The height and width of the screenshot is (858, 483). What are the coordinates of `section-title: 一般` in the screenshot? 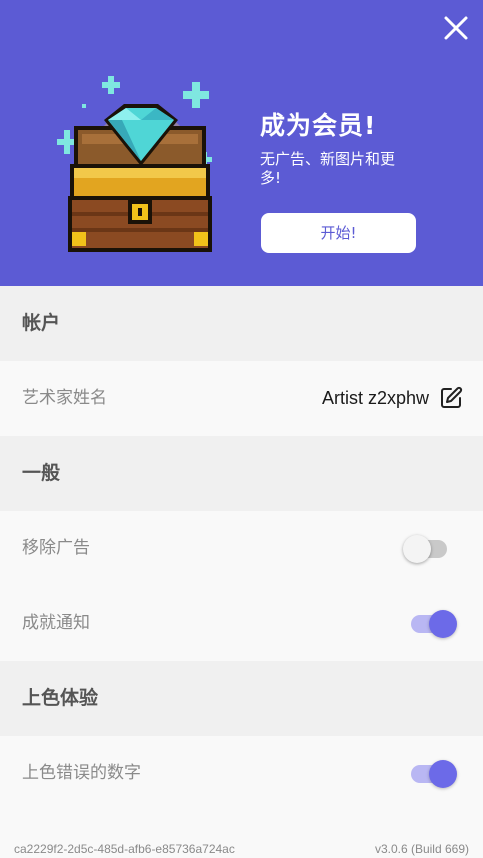 It's located at (41, 473).